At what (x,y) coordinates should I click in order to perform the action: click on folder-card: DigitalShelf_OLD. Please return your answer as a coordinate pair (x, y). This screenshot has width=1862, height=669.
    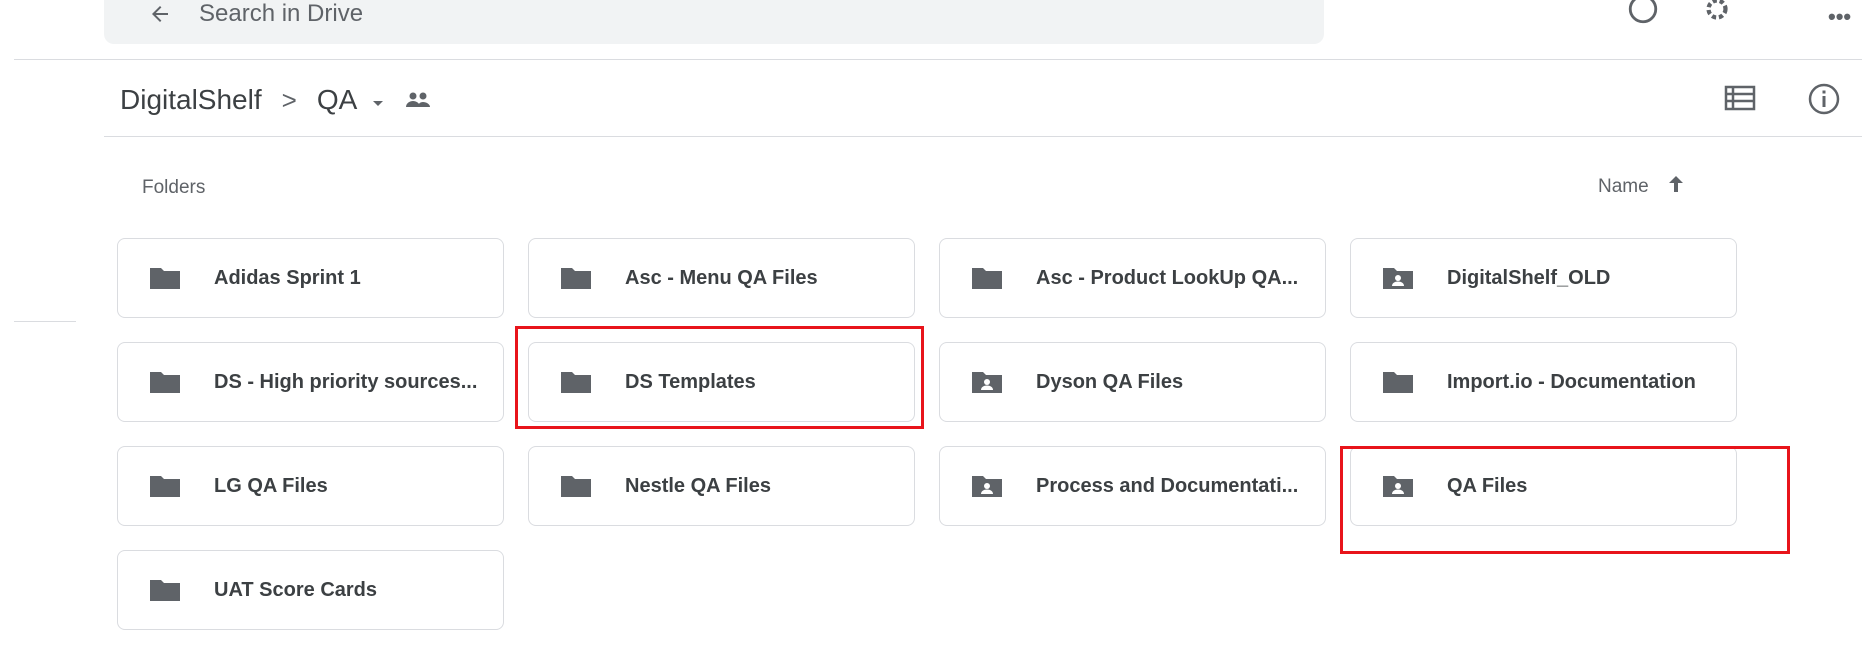
    Looking at the image, I should click on (1543, 278).